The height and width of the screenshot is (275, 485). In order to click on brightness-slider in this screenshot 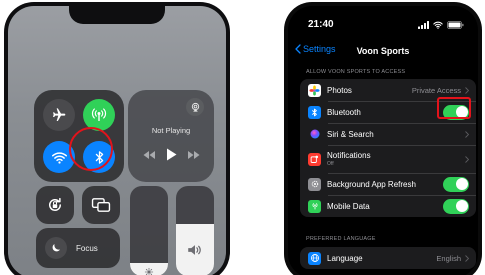, I will do `click(149, 230)`.